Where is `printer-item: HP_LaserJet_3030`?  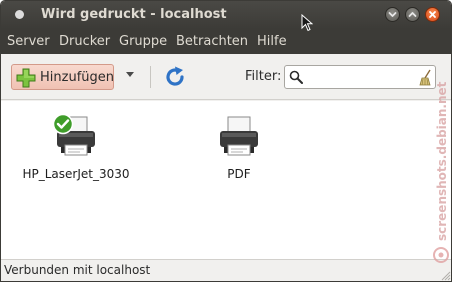
printer-item: HP_LaserJet_3030 is located at coordinates (76, 143).